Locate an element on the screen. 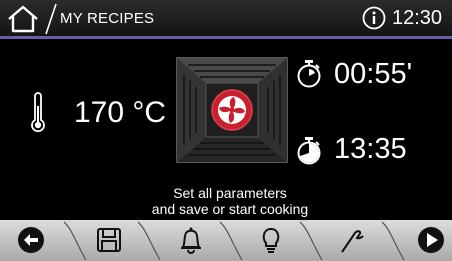 This screenshot has height=261, width=452. stopwatch-icon is located at coordinates (309, 74).